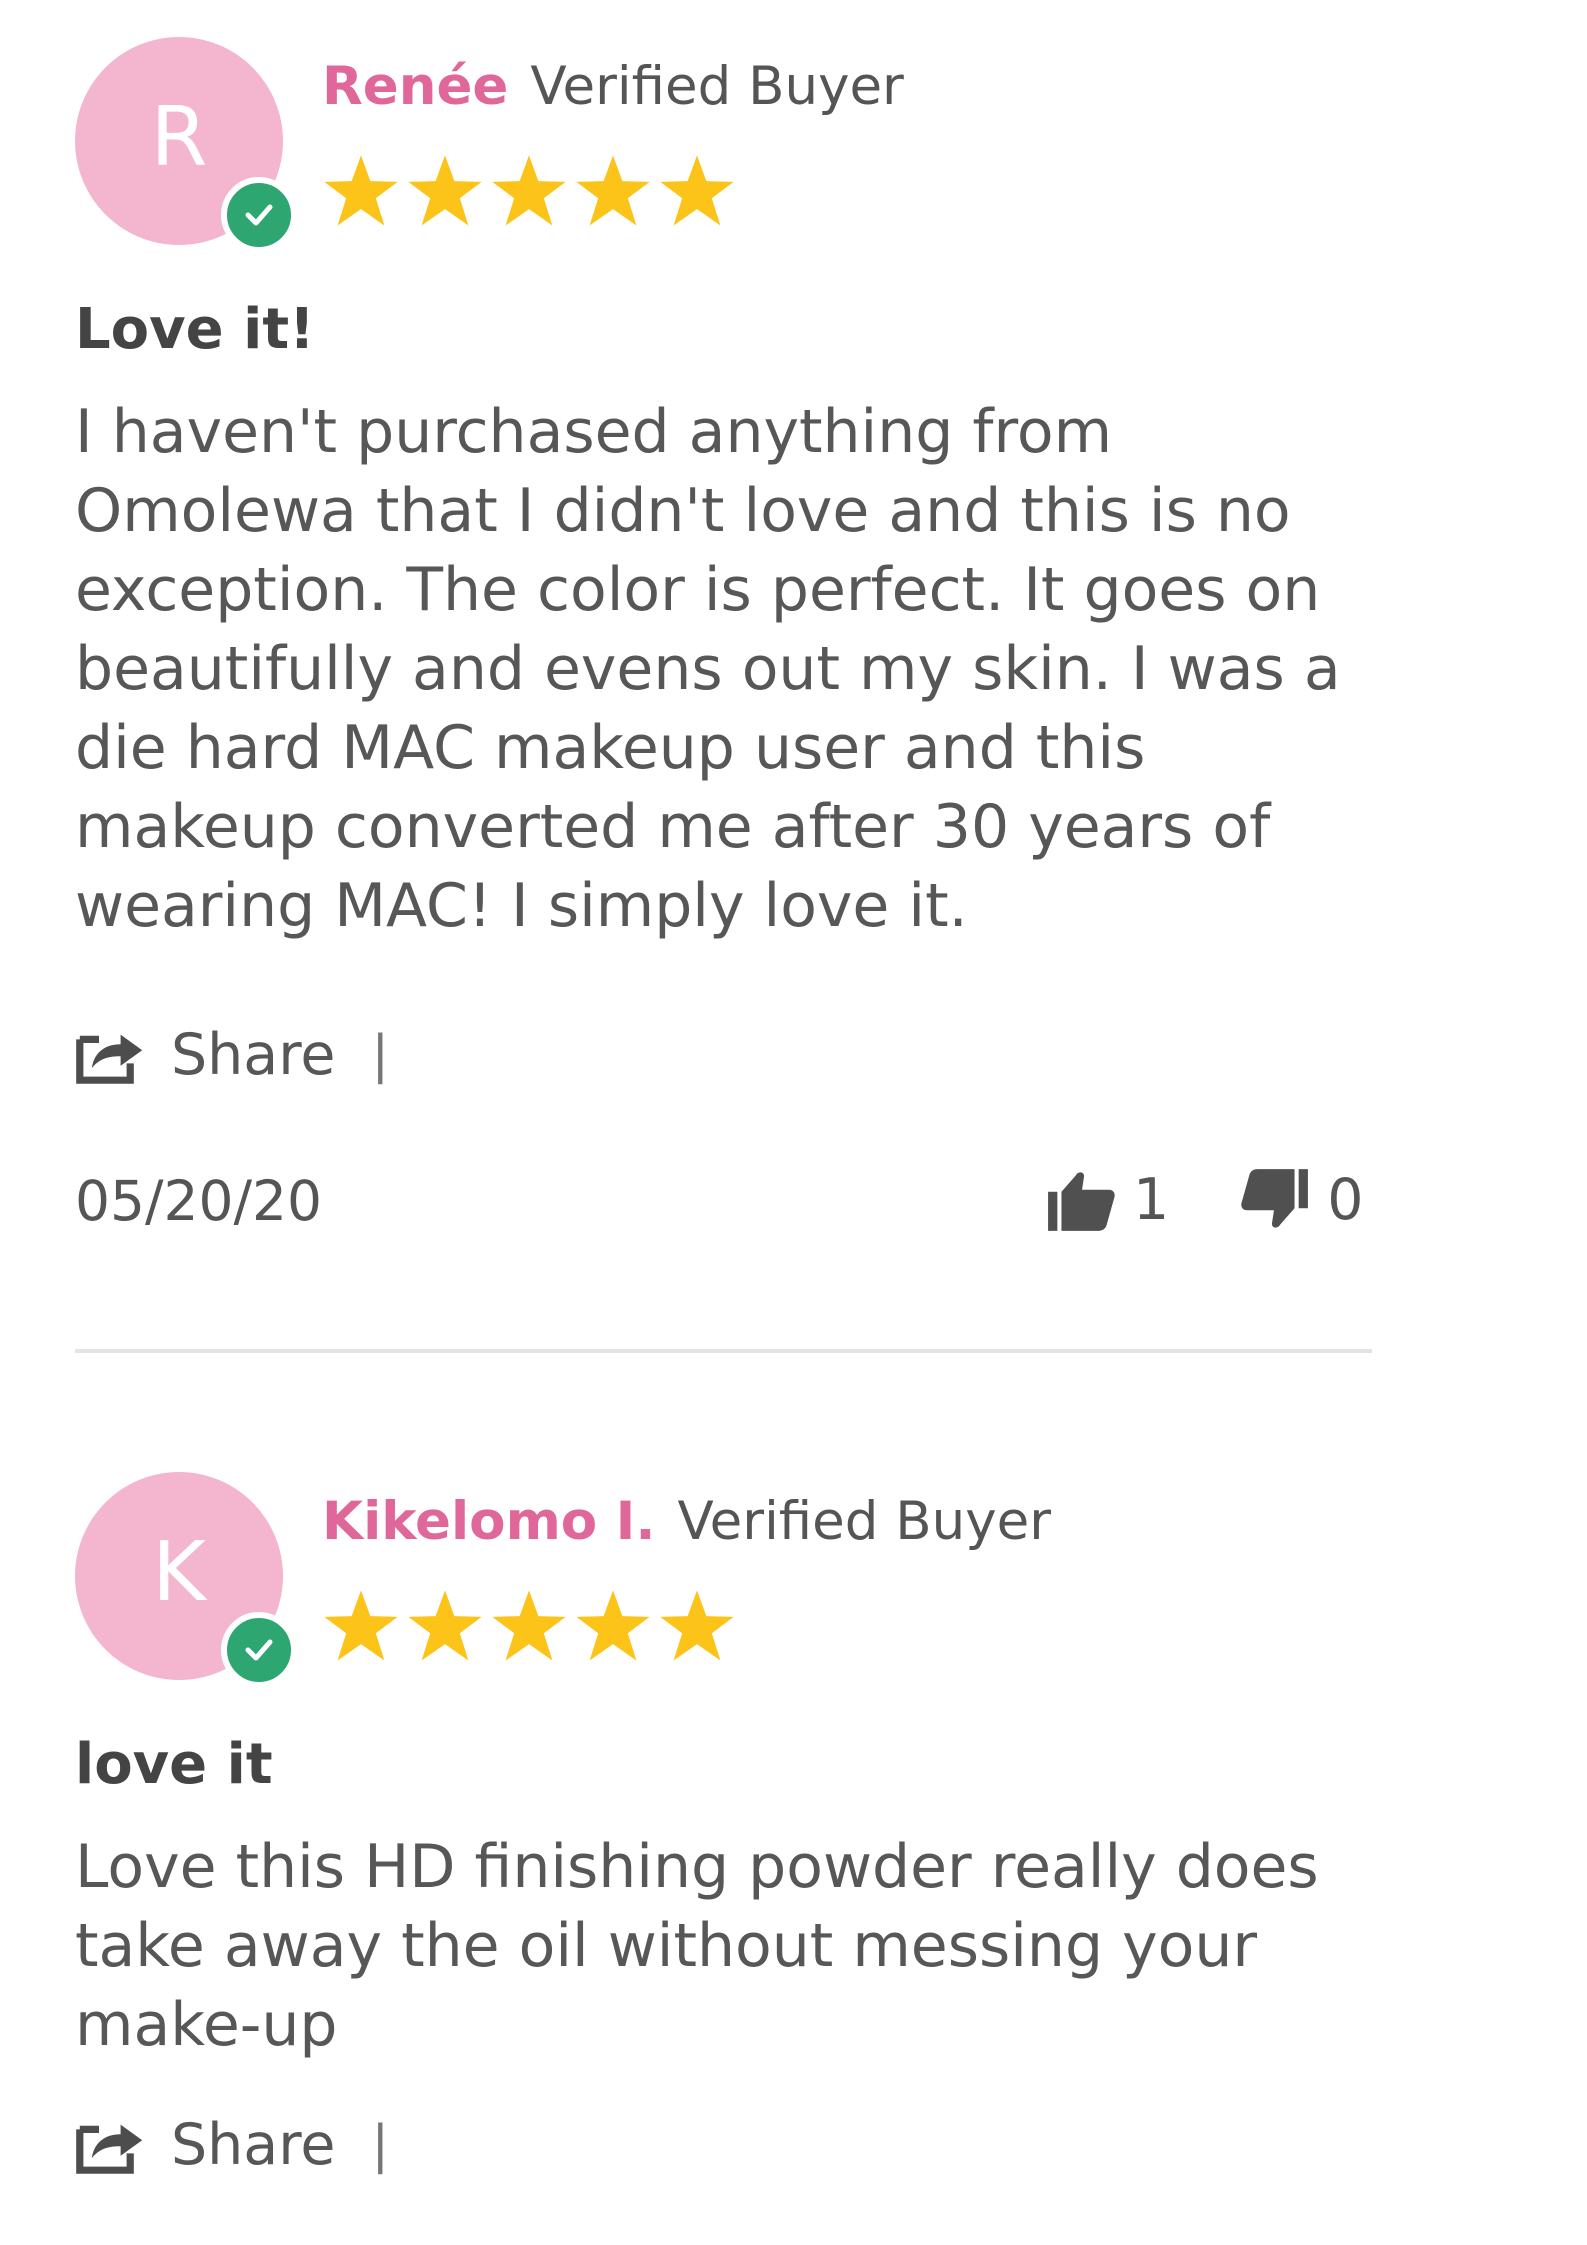 Image resolution: width=1587 pixels, height=2245 pixels. What do you see at coordinates (195, 329) in the screenshot?
I see `review-title: Love it!` at bounding box center [195, 329].